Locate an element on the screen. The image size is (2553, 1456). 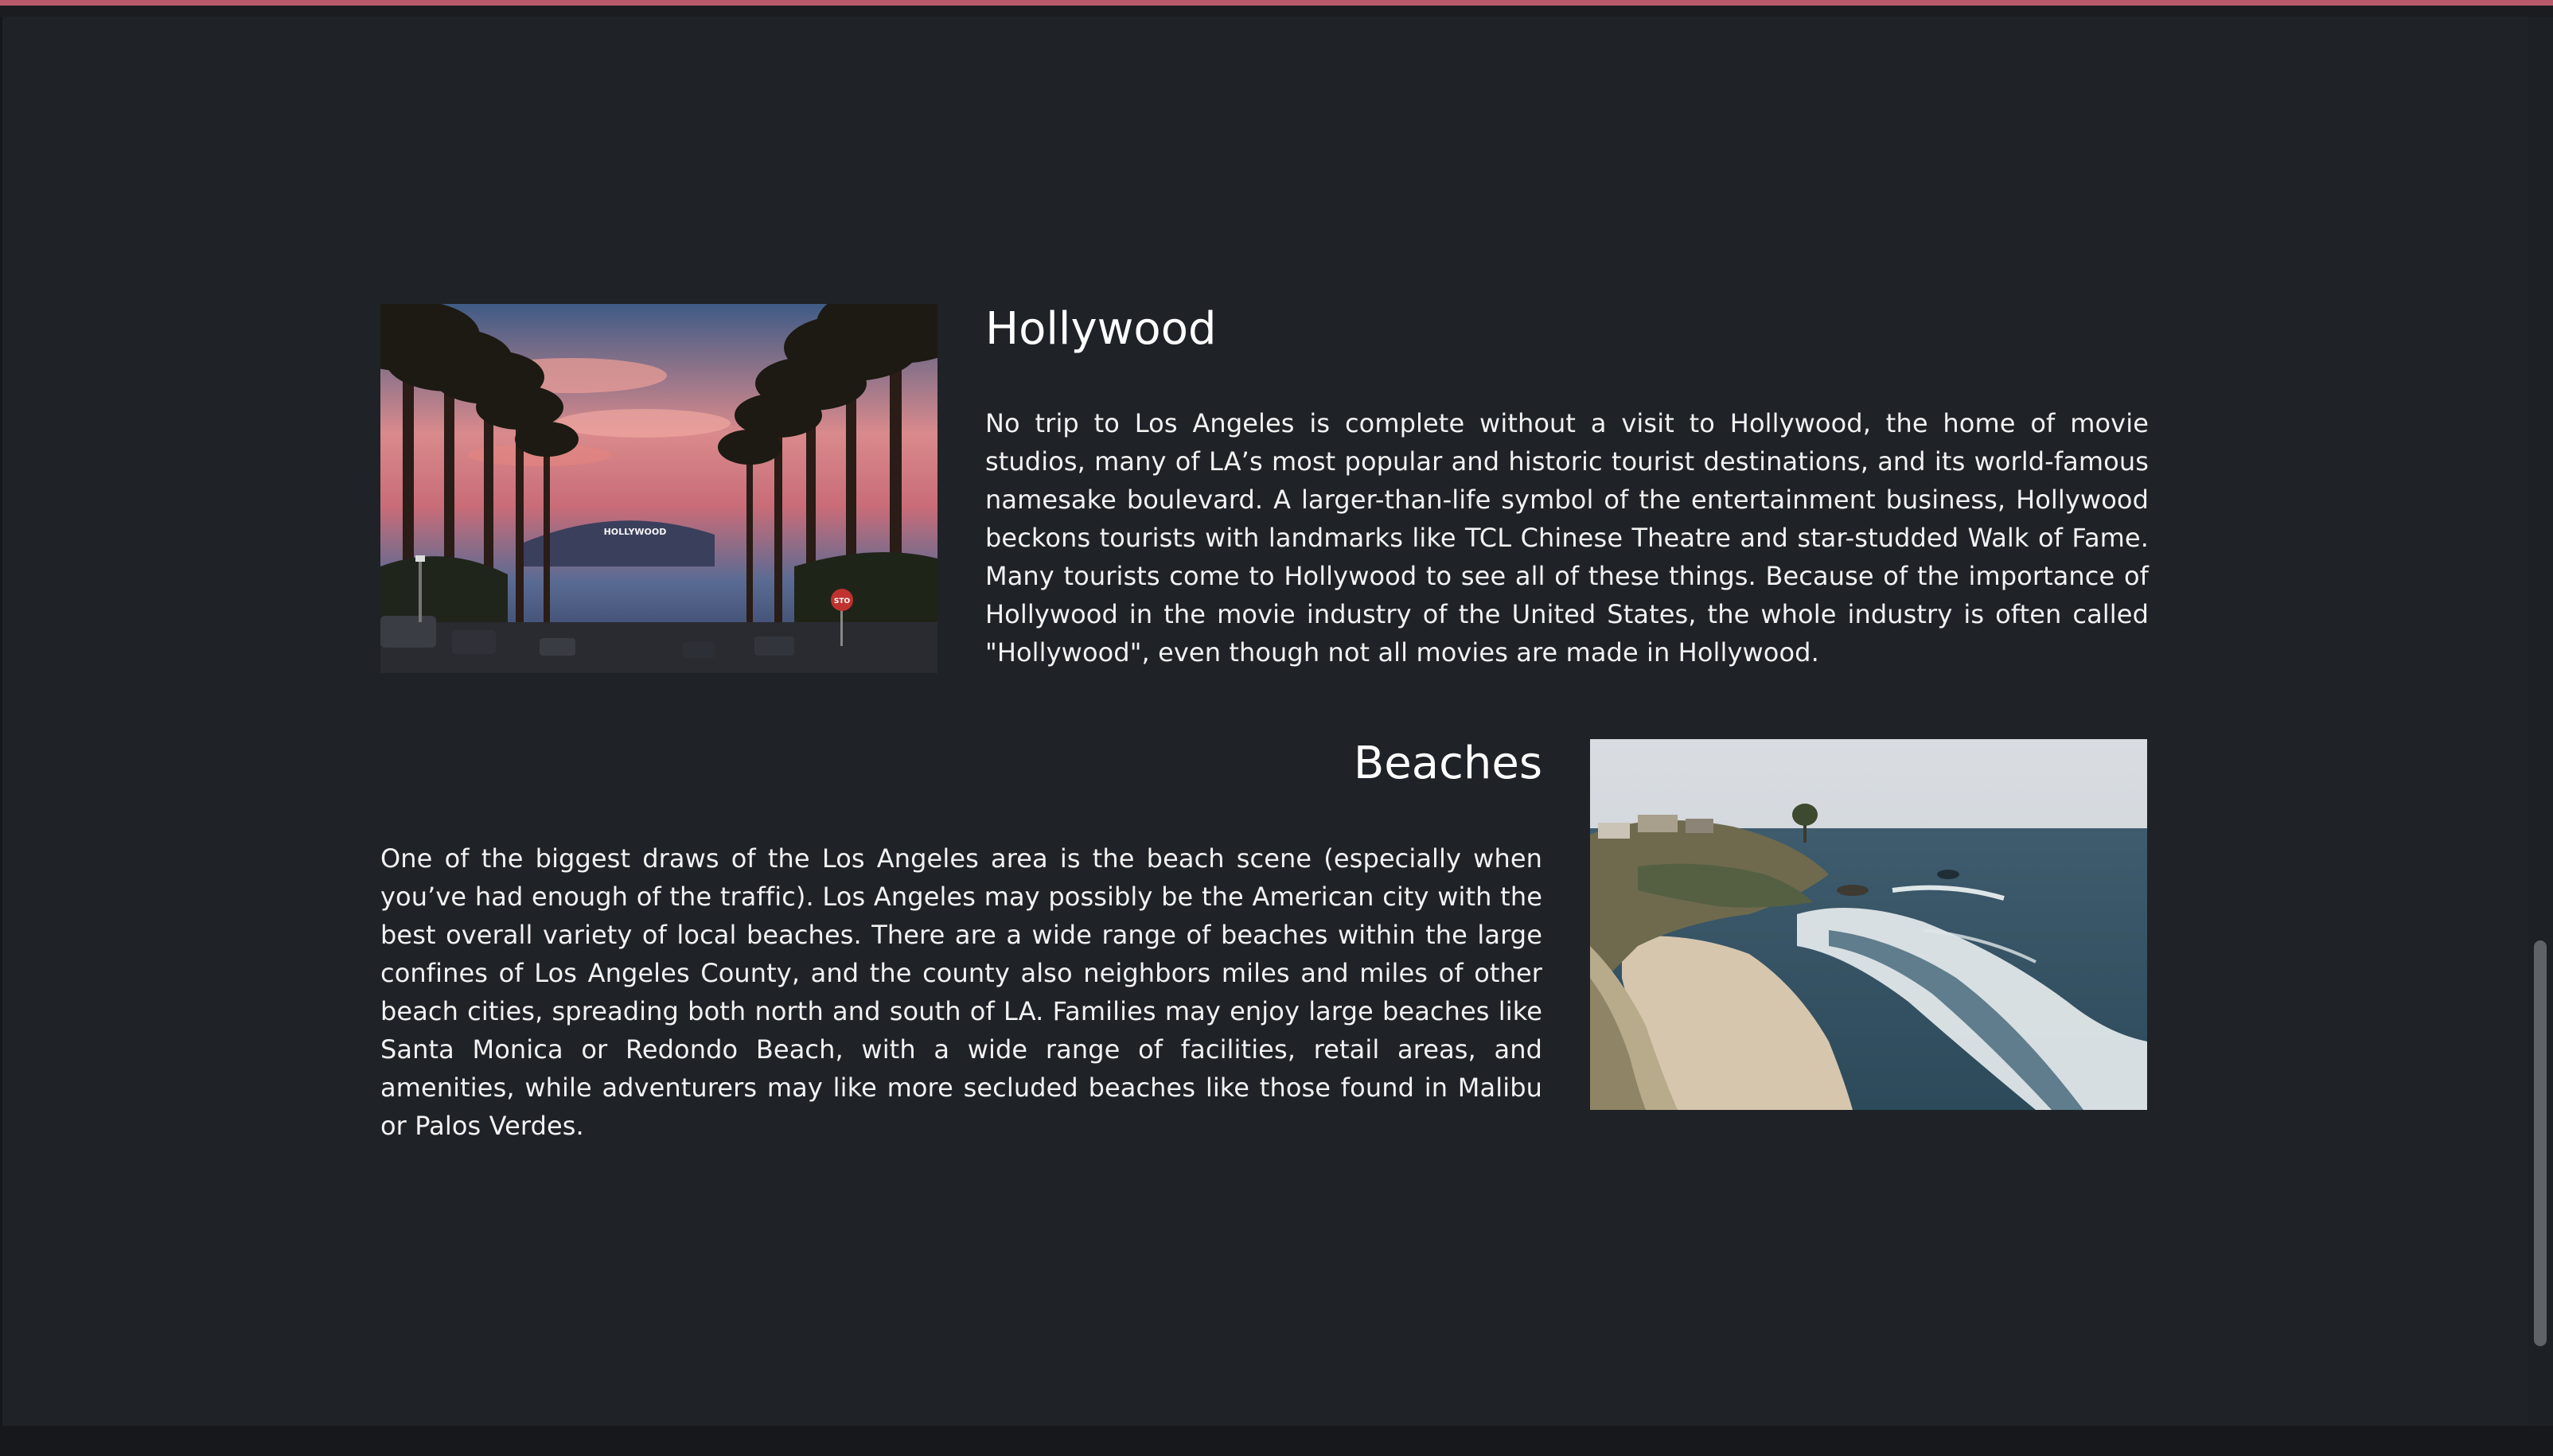
bottom-bar is located at coordinates (1276, 1441).